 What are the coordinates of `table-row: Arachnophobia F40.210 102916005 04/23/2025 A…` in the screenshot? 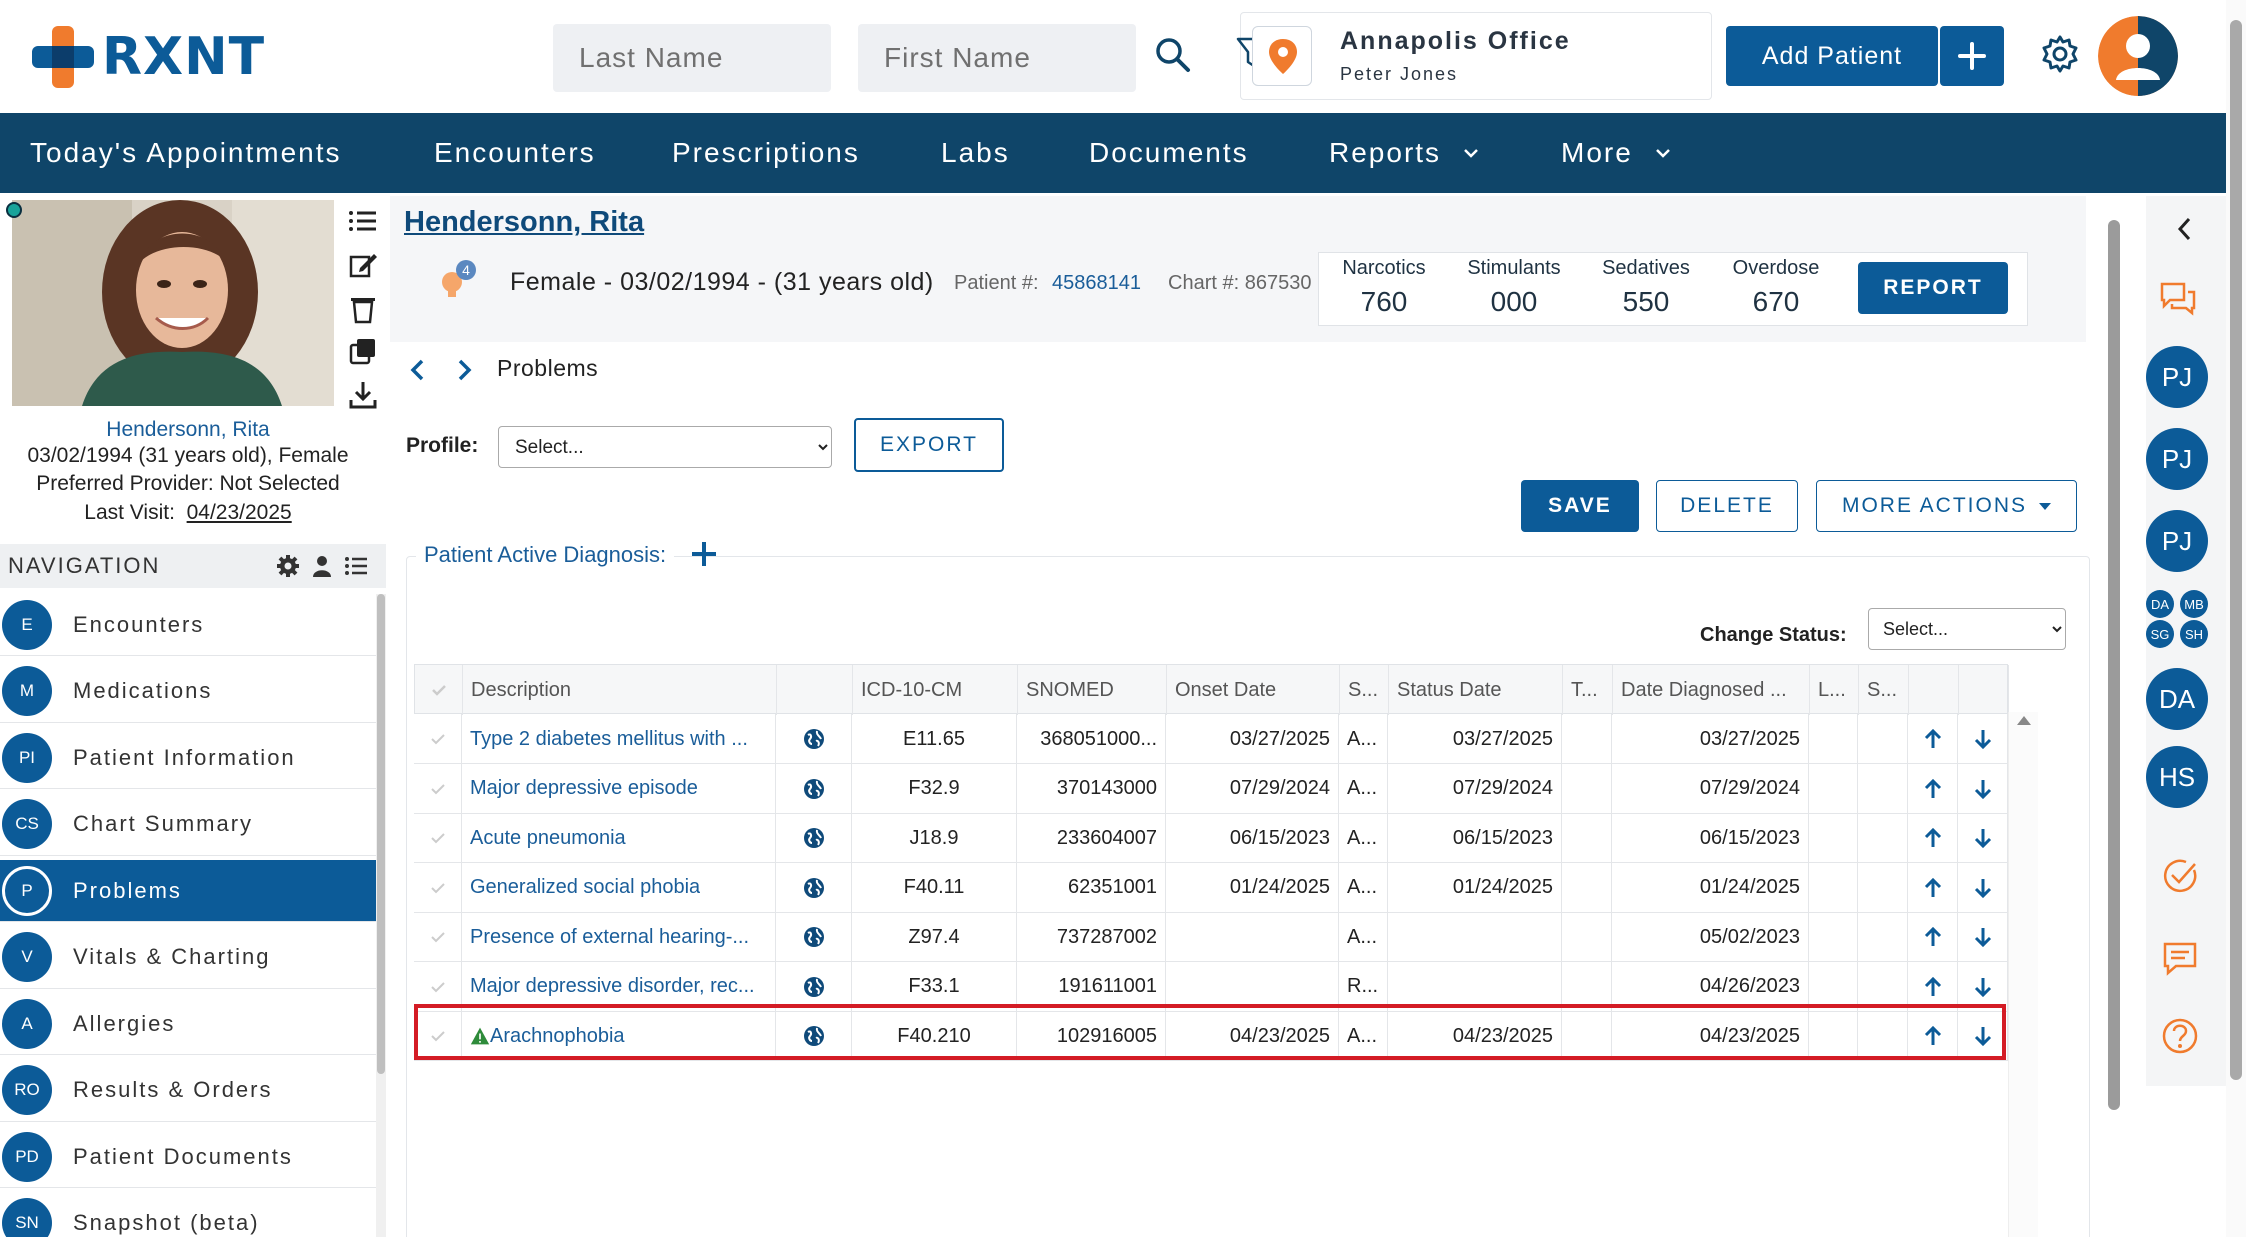 It's located at (1211, 1036).